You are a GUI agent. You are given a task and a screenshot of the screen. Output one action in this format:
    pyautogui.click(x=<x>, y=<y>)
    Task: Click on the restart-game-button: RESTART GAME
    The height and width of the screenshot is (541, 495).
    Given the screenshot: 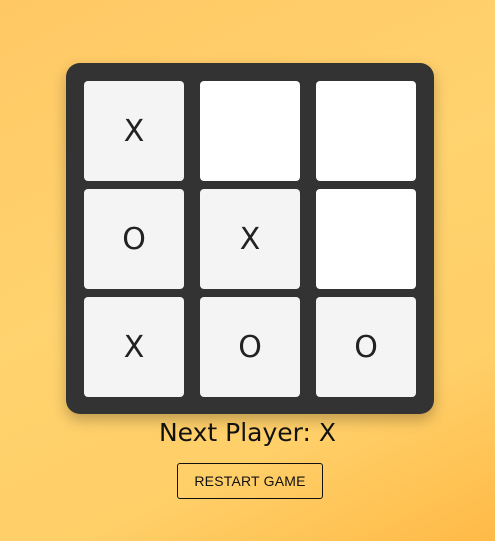 What is the action you would take?
    pyautogui.click(x=250, y=481)
    